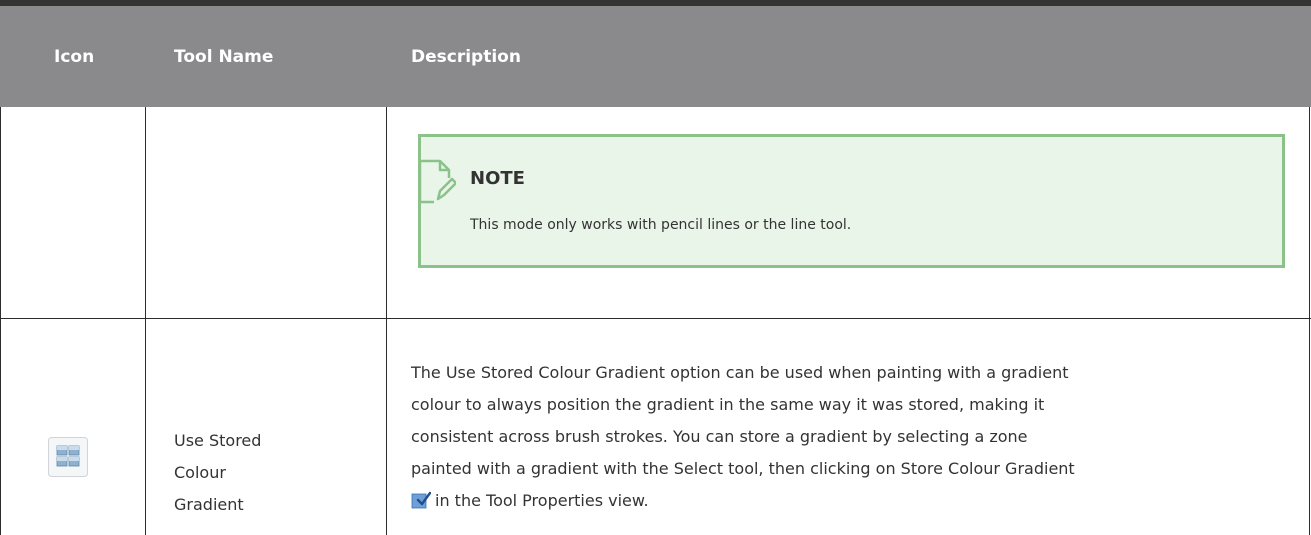 Image resolution: width=1311 pixels, height=535 pixels. What do you see at coordinates (437, 181) in the screenshot?
I see `note-pencil-icon` at bounding box center [437, 181].